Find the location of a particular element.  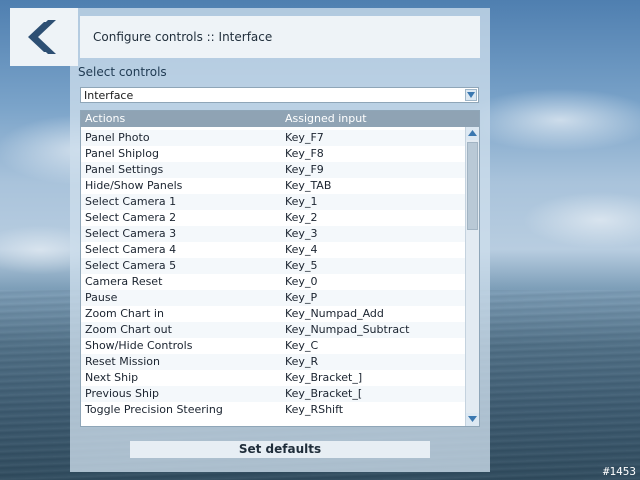

table-row: Select Camera 3 Key_3 is located at coordinates (273, 234).